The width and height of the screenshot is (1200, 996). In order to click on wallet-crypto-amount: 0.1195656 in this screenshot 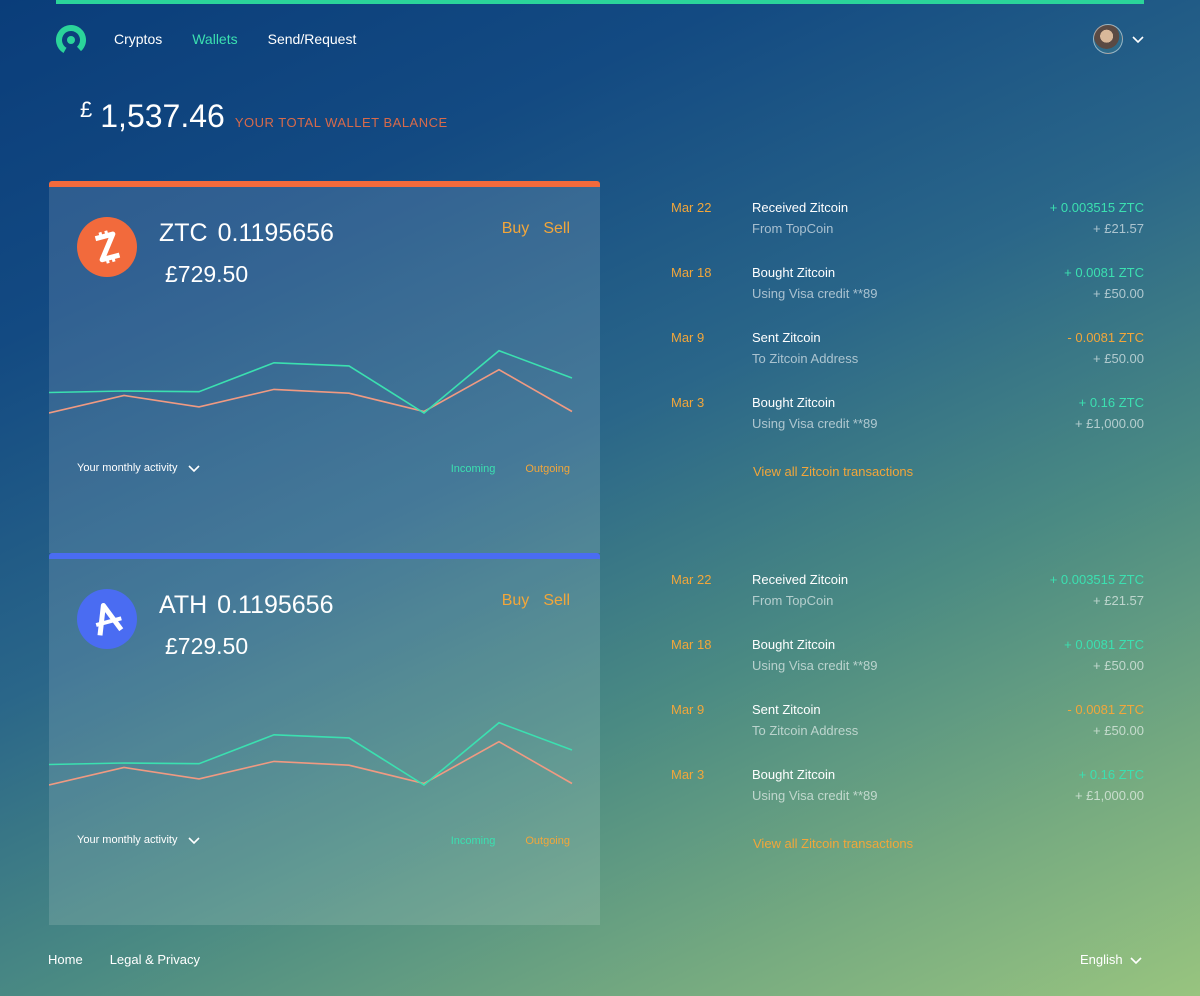, I will do `click(275, 605)`.